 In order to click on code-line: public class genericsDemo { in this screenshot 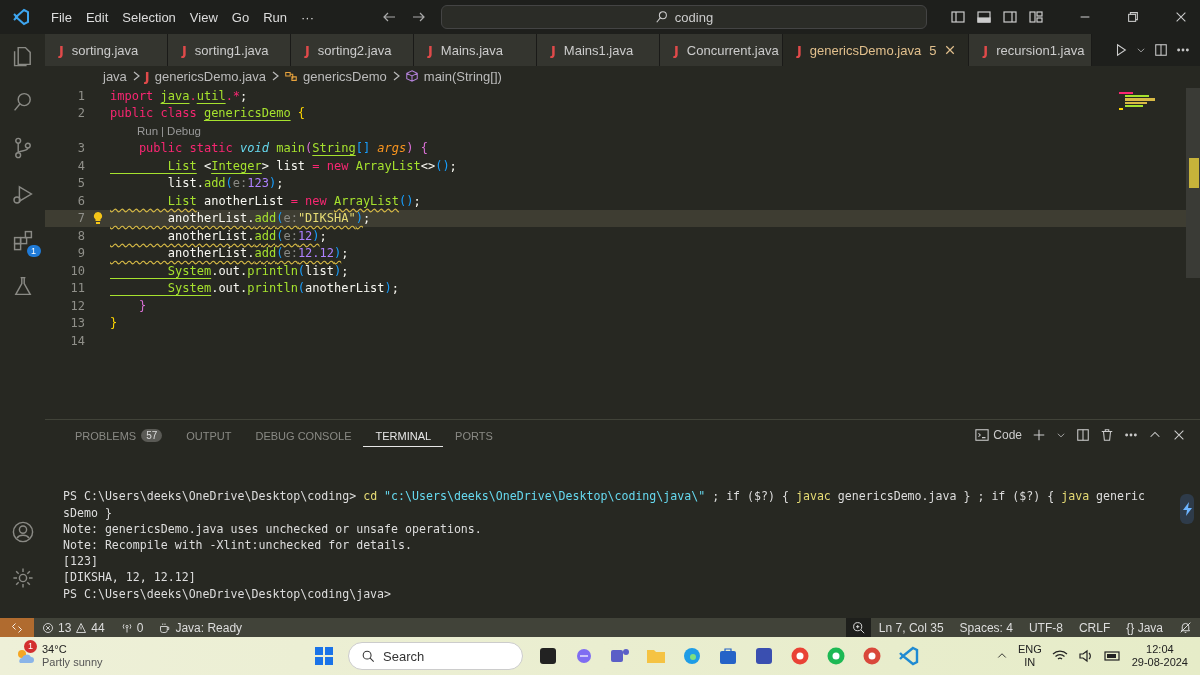, I will do `click(208, 113)`.